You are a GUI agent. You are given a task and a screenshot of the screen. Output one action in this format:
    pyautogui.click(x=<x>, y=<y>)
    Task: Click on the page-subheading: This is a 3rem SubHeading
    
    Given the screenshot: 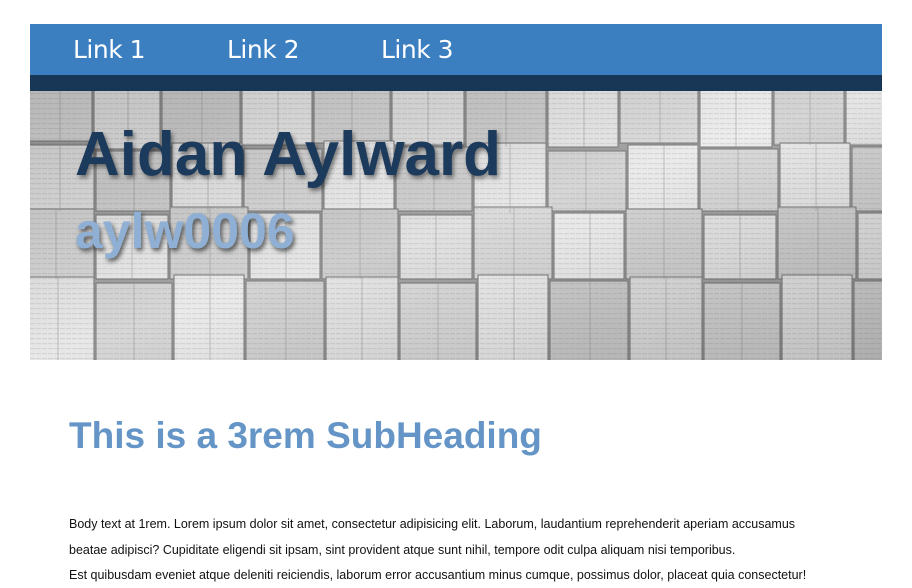 What is the action you would take?
    pyautogui.click(x=305, y=435)
    